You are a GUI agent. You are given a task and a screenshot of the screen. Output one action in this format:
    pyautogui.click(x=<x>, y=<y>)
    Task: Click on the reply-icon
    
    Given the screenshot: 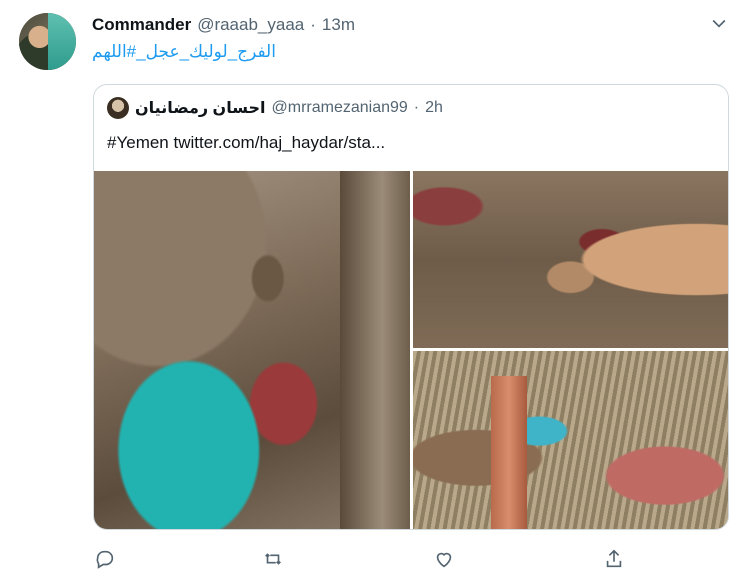 What is the action you would take?
    pyautogui.click(x=105, y=559)
    